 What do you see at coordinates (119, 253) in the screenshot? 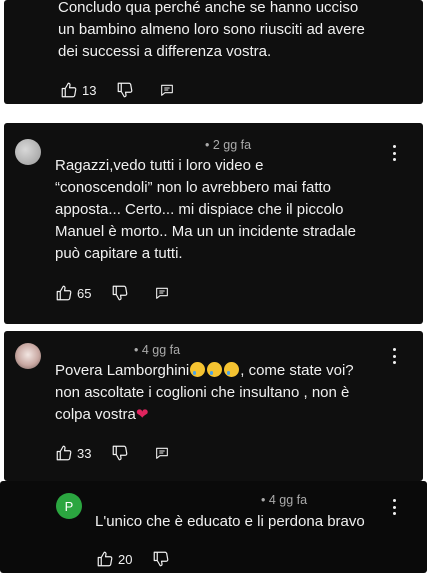
I see `comment-text-line: può capitare a tutti.` at bounding box center [119, 253].